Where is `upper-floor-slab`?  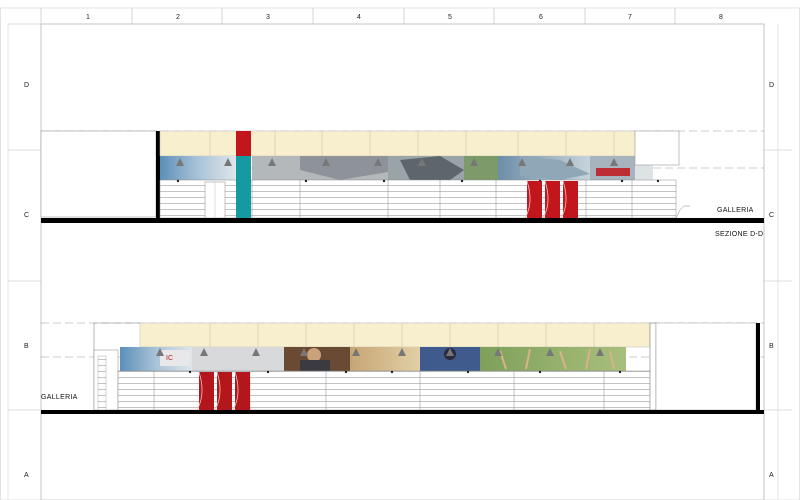
upper-floor-slab is located at coordinates (402, 220).